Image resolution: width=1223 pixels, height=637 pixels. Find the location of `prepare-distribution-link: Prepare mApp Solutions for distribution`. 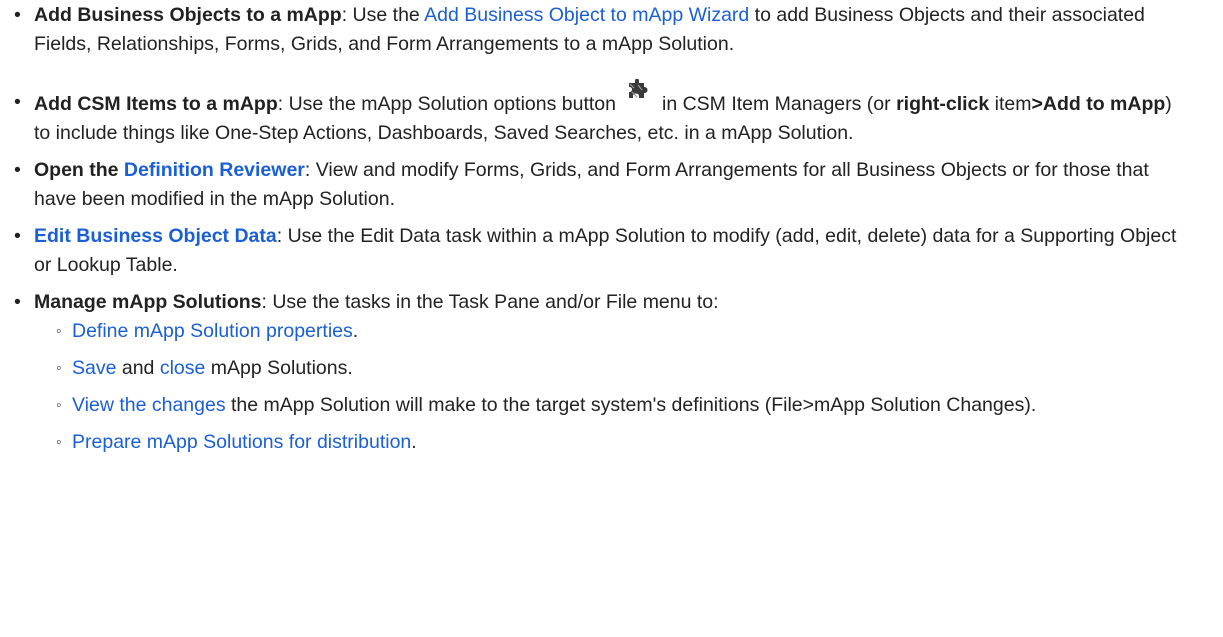

prepare-distribution-link: Prepare mApp Solutions for distribution is located at coordinates (241, 442).